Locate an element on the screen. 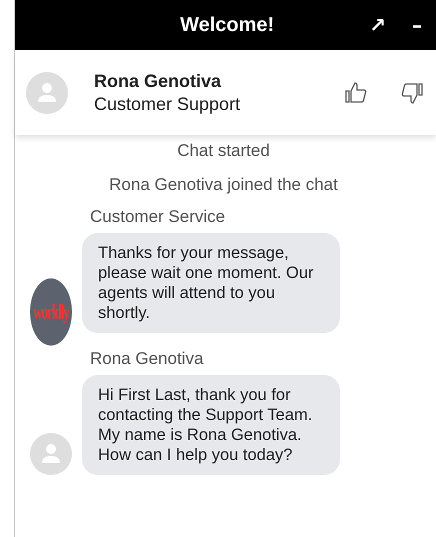 The image size is (436, 537). thumbs-down-icon is located at coordinates (412, 92).